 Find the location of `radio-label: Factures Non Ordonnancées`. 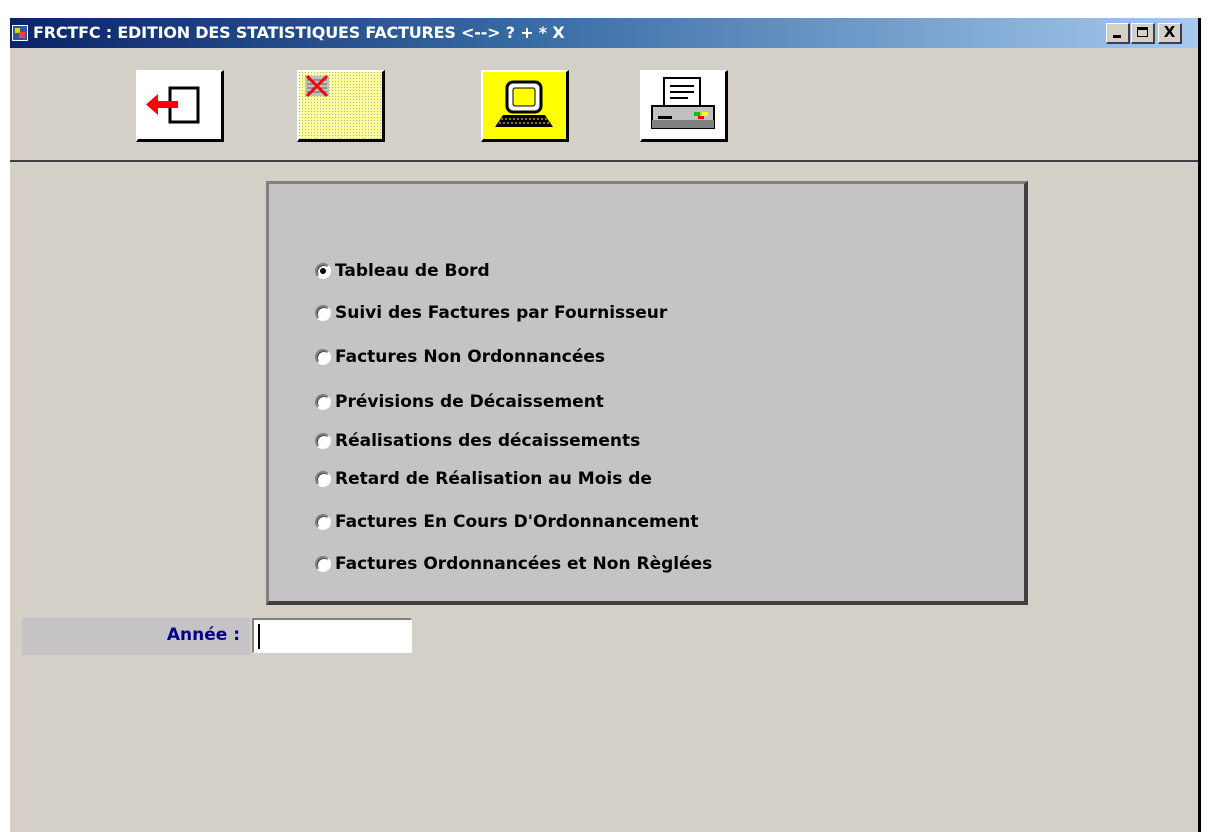

radio-label: Factures Non Ordonnancées is located at coordinates (470, 357).